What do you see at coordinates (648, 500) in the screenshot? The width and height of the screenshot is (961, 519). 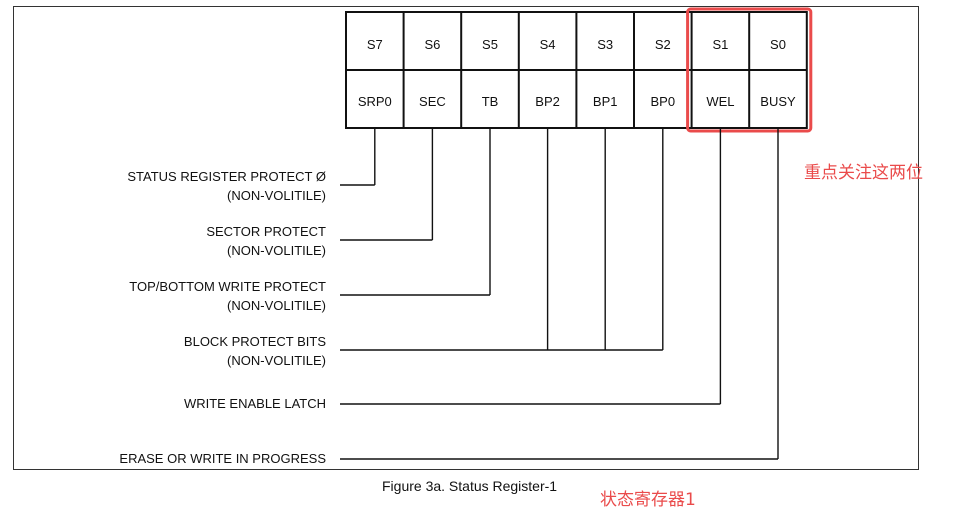 I see `caption-annotation: 状态寄存器1` at bounding box center [648, 500].